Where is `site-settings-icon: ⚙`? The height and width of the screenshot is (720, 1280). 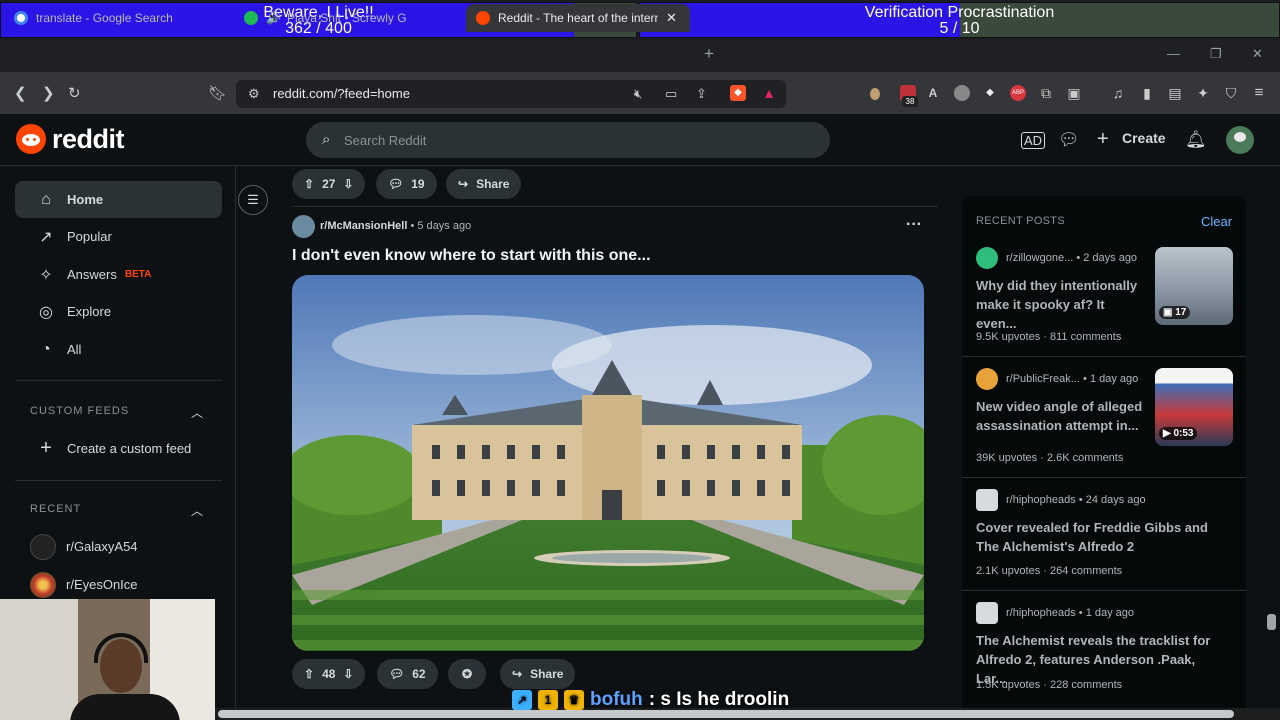
site-settings-icon: ⚙ is located at coordinates (254, 94).